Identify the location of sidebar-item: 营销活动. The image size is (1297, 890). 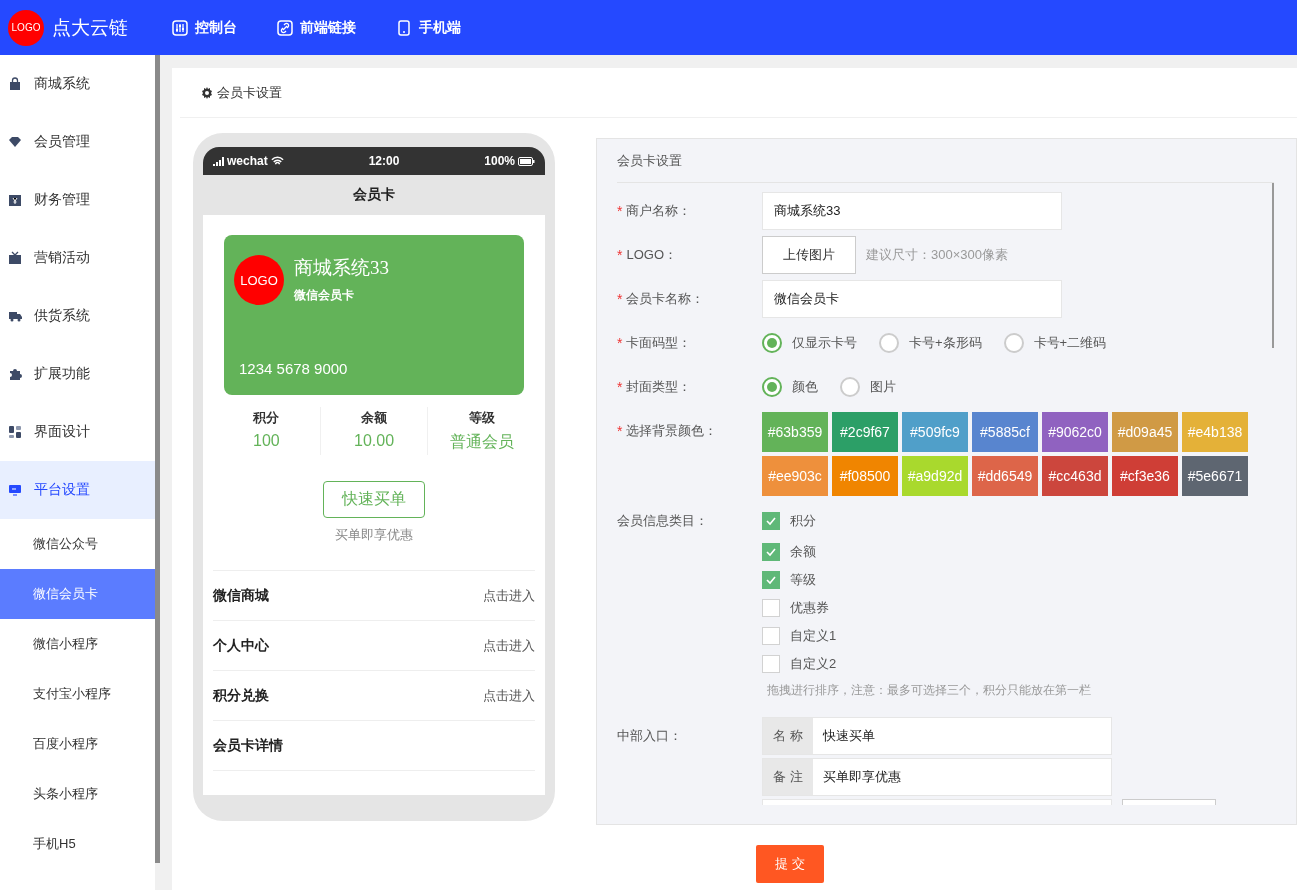
(77, 258).